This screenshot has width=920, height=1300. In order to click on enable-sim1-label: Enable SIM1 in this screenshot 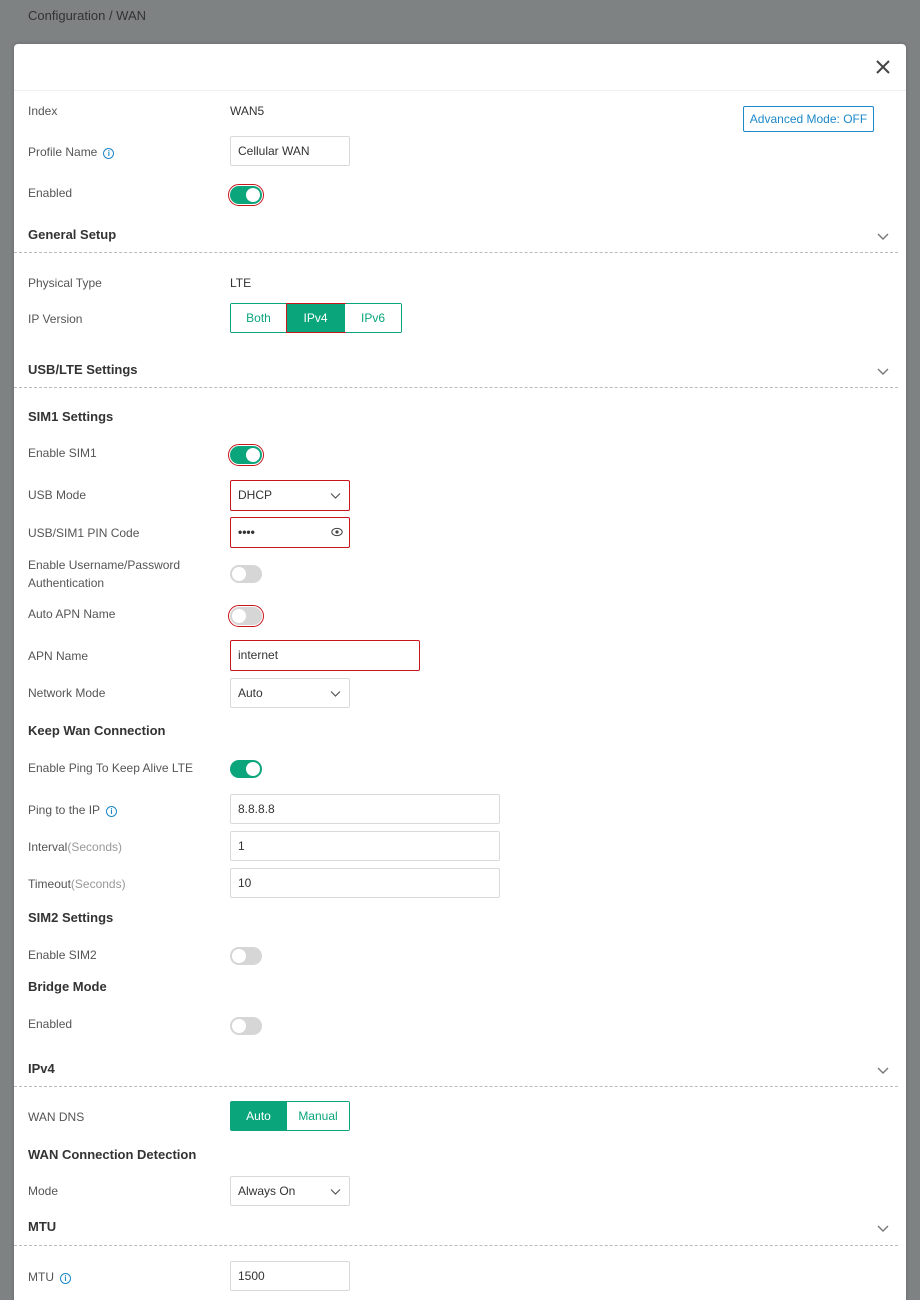, I will do `click(62, 453)`.